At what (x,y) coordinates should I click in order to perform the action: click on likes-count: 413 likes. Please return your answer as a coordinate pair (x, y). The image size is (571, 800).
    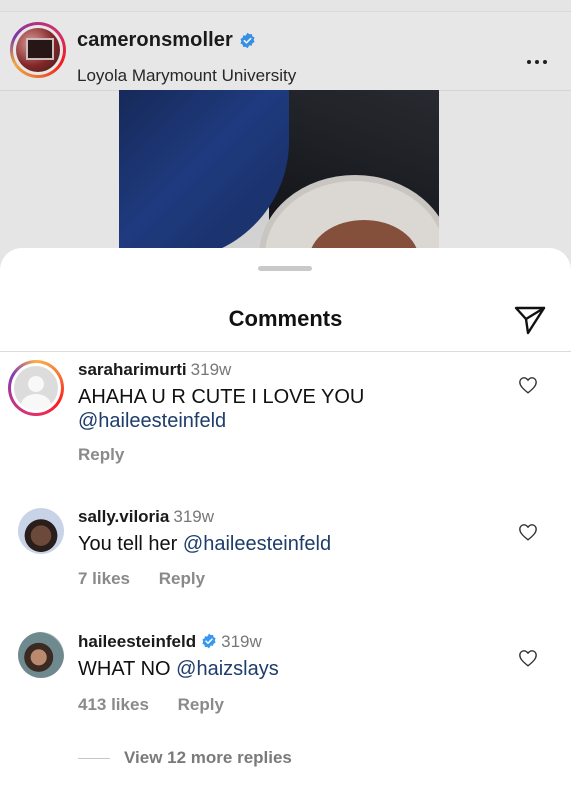
    Looking at the image, I should click on (113, 704).